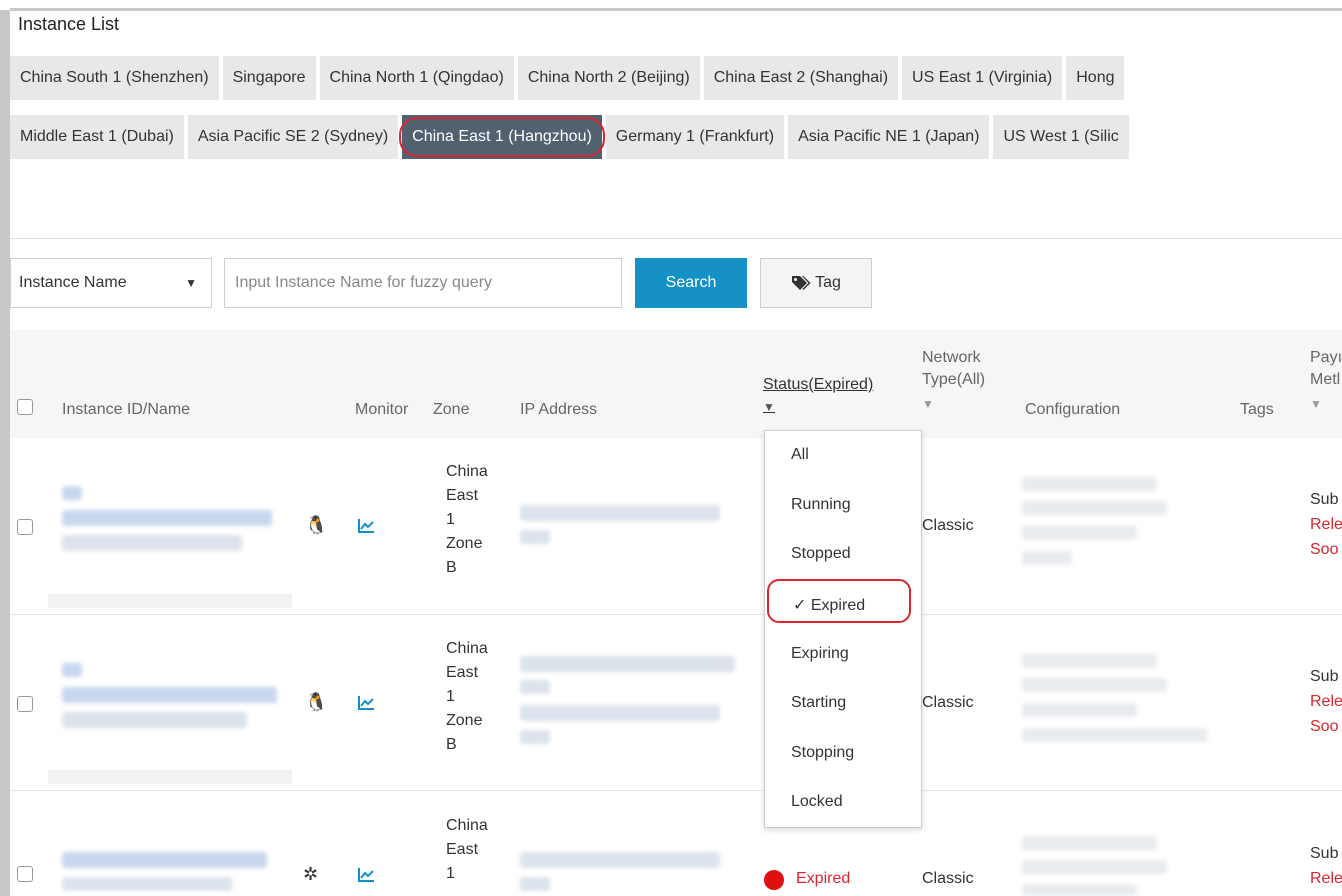 The height and width of the screenshot is (896, 1342). I want to click on region-tab: Asia Pacific SE 2 (Sydney), so click(293, 137).